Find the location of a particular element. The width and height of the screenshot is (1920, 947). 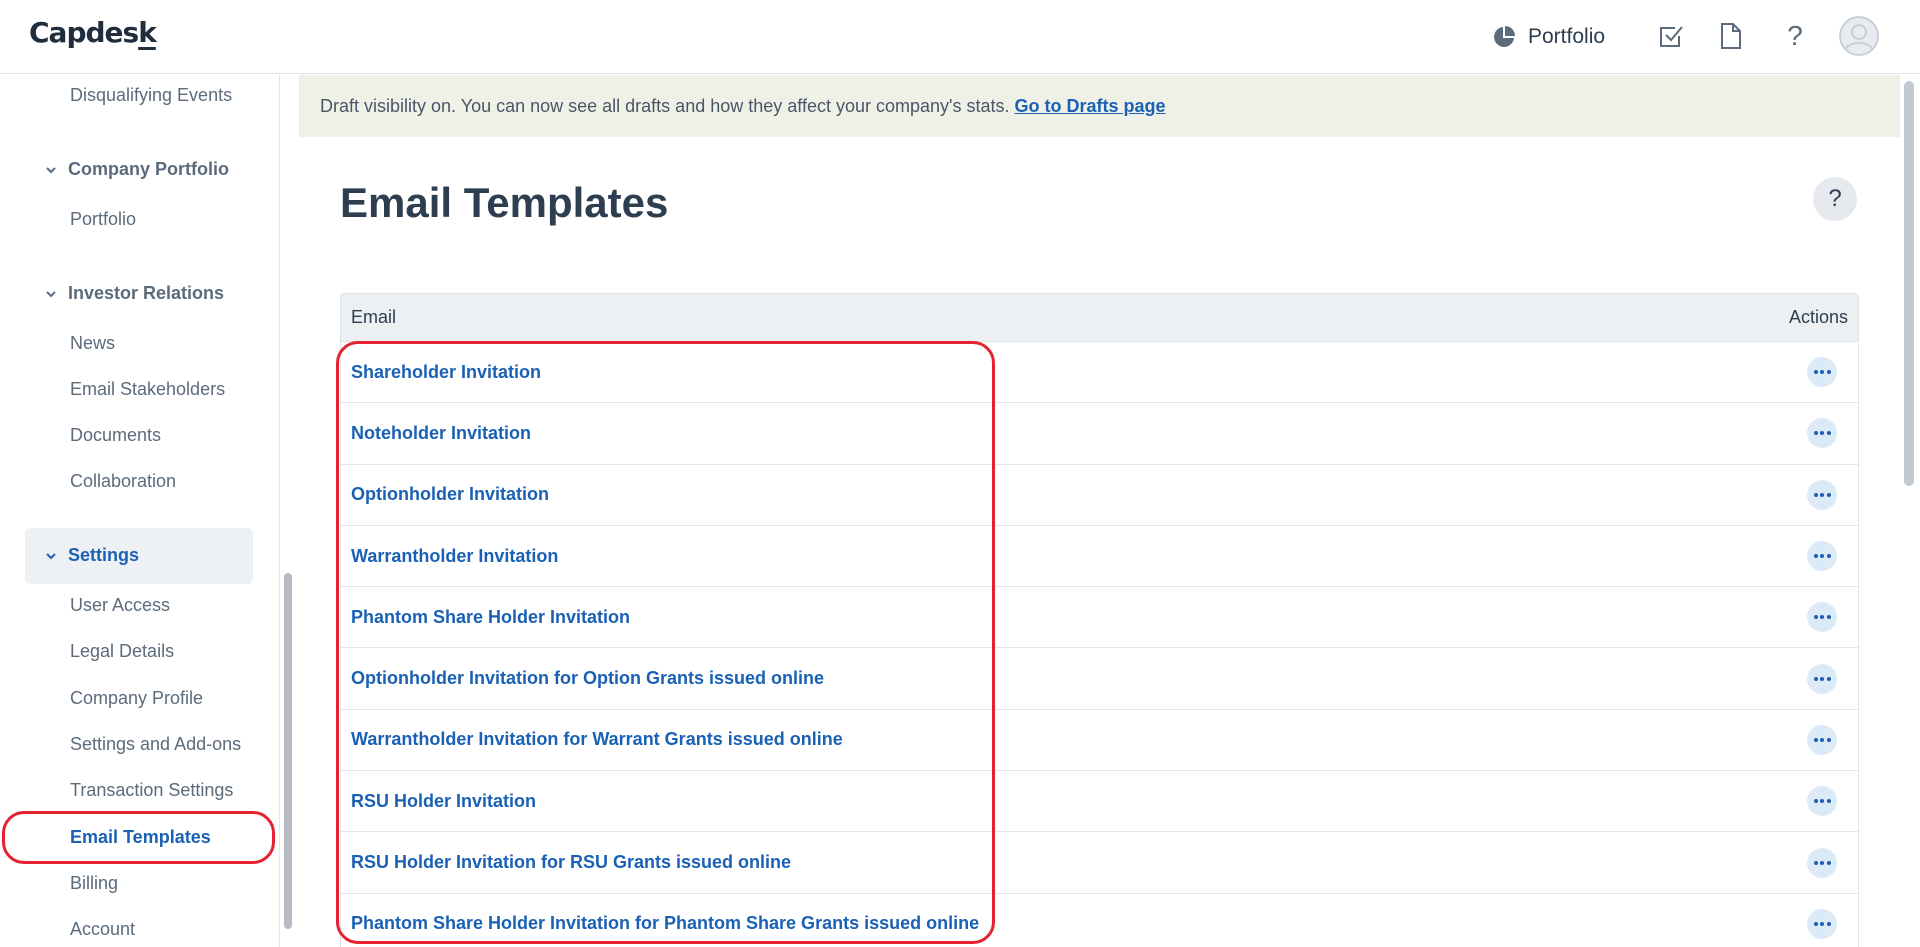

top-bar: Capdesk Portfolio ? is located at coordinates (960, 37).